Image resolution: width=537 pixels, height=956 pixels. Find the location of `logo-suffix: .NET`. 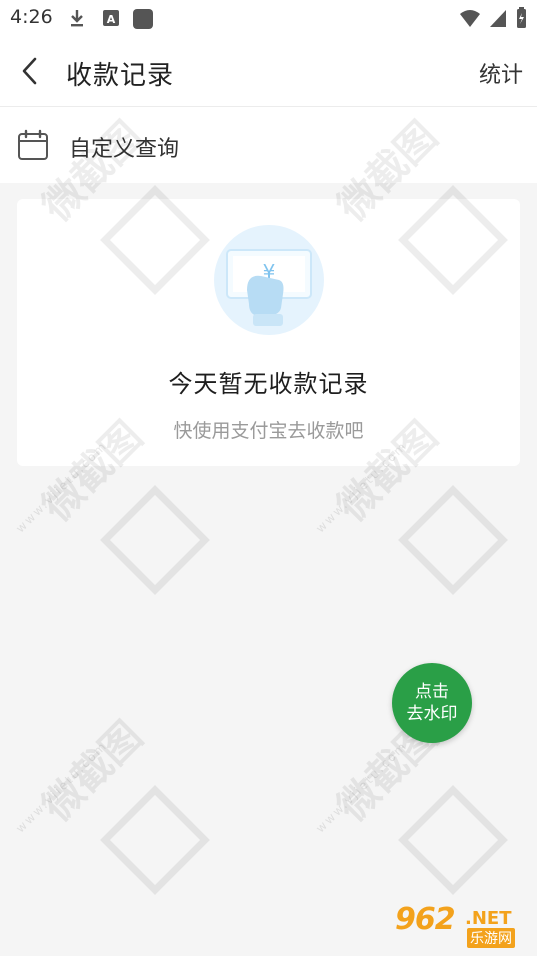

logo-suffix: .NET is located at coordinates (488, 918).